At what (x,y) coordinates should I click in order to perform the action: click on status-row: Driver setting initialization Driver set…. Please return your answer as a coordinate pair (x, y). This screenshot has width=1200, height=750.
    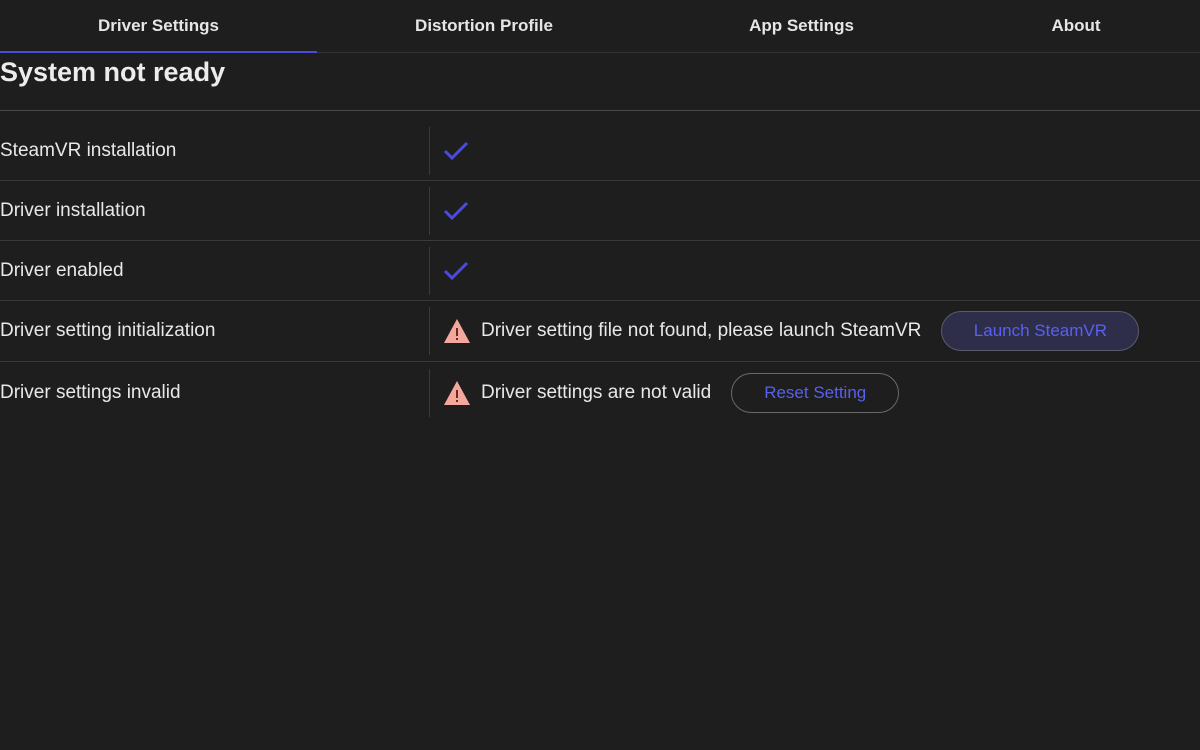
    Looking at the image, I should click on (600, 331).